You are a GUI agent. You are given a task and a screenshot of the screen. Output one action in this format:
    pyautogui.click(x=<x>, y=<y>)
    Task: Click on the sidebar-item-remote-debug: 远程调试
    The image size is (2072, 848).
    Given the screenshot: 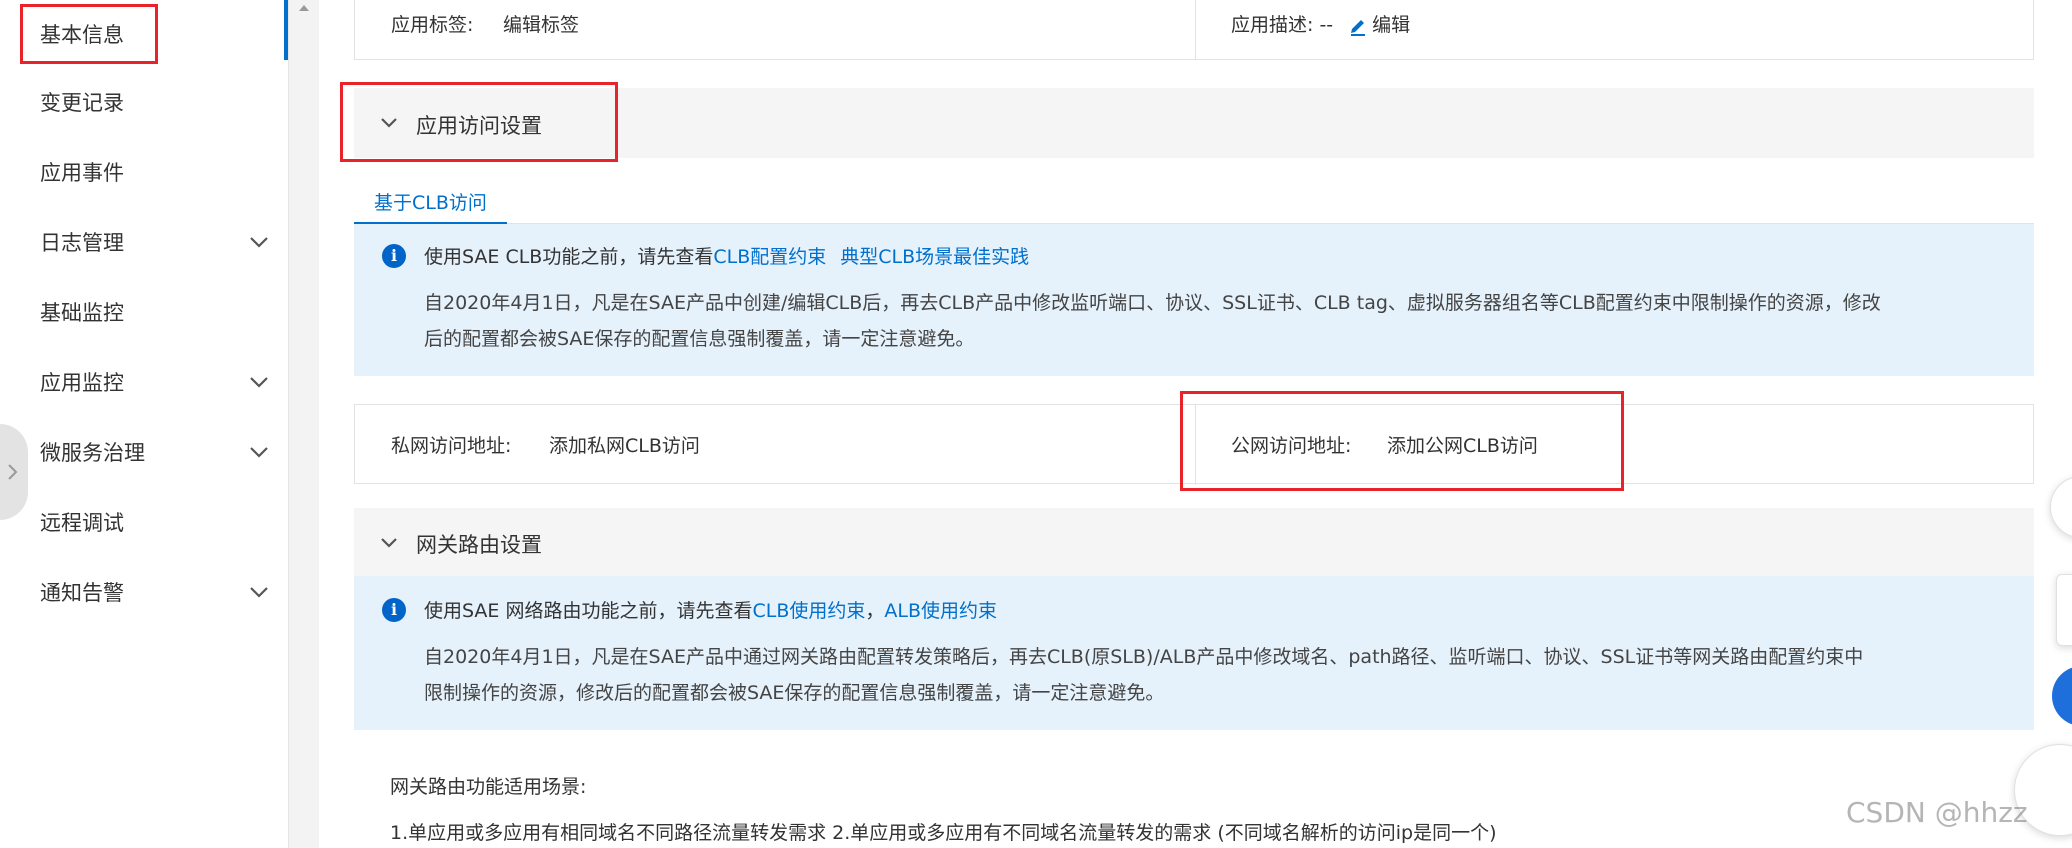 What is the action you would take?
    pyautogui.click(x=144, y=523)
    